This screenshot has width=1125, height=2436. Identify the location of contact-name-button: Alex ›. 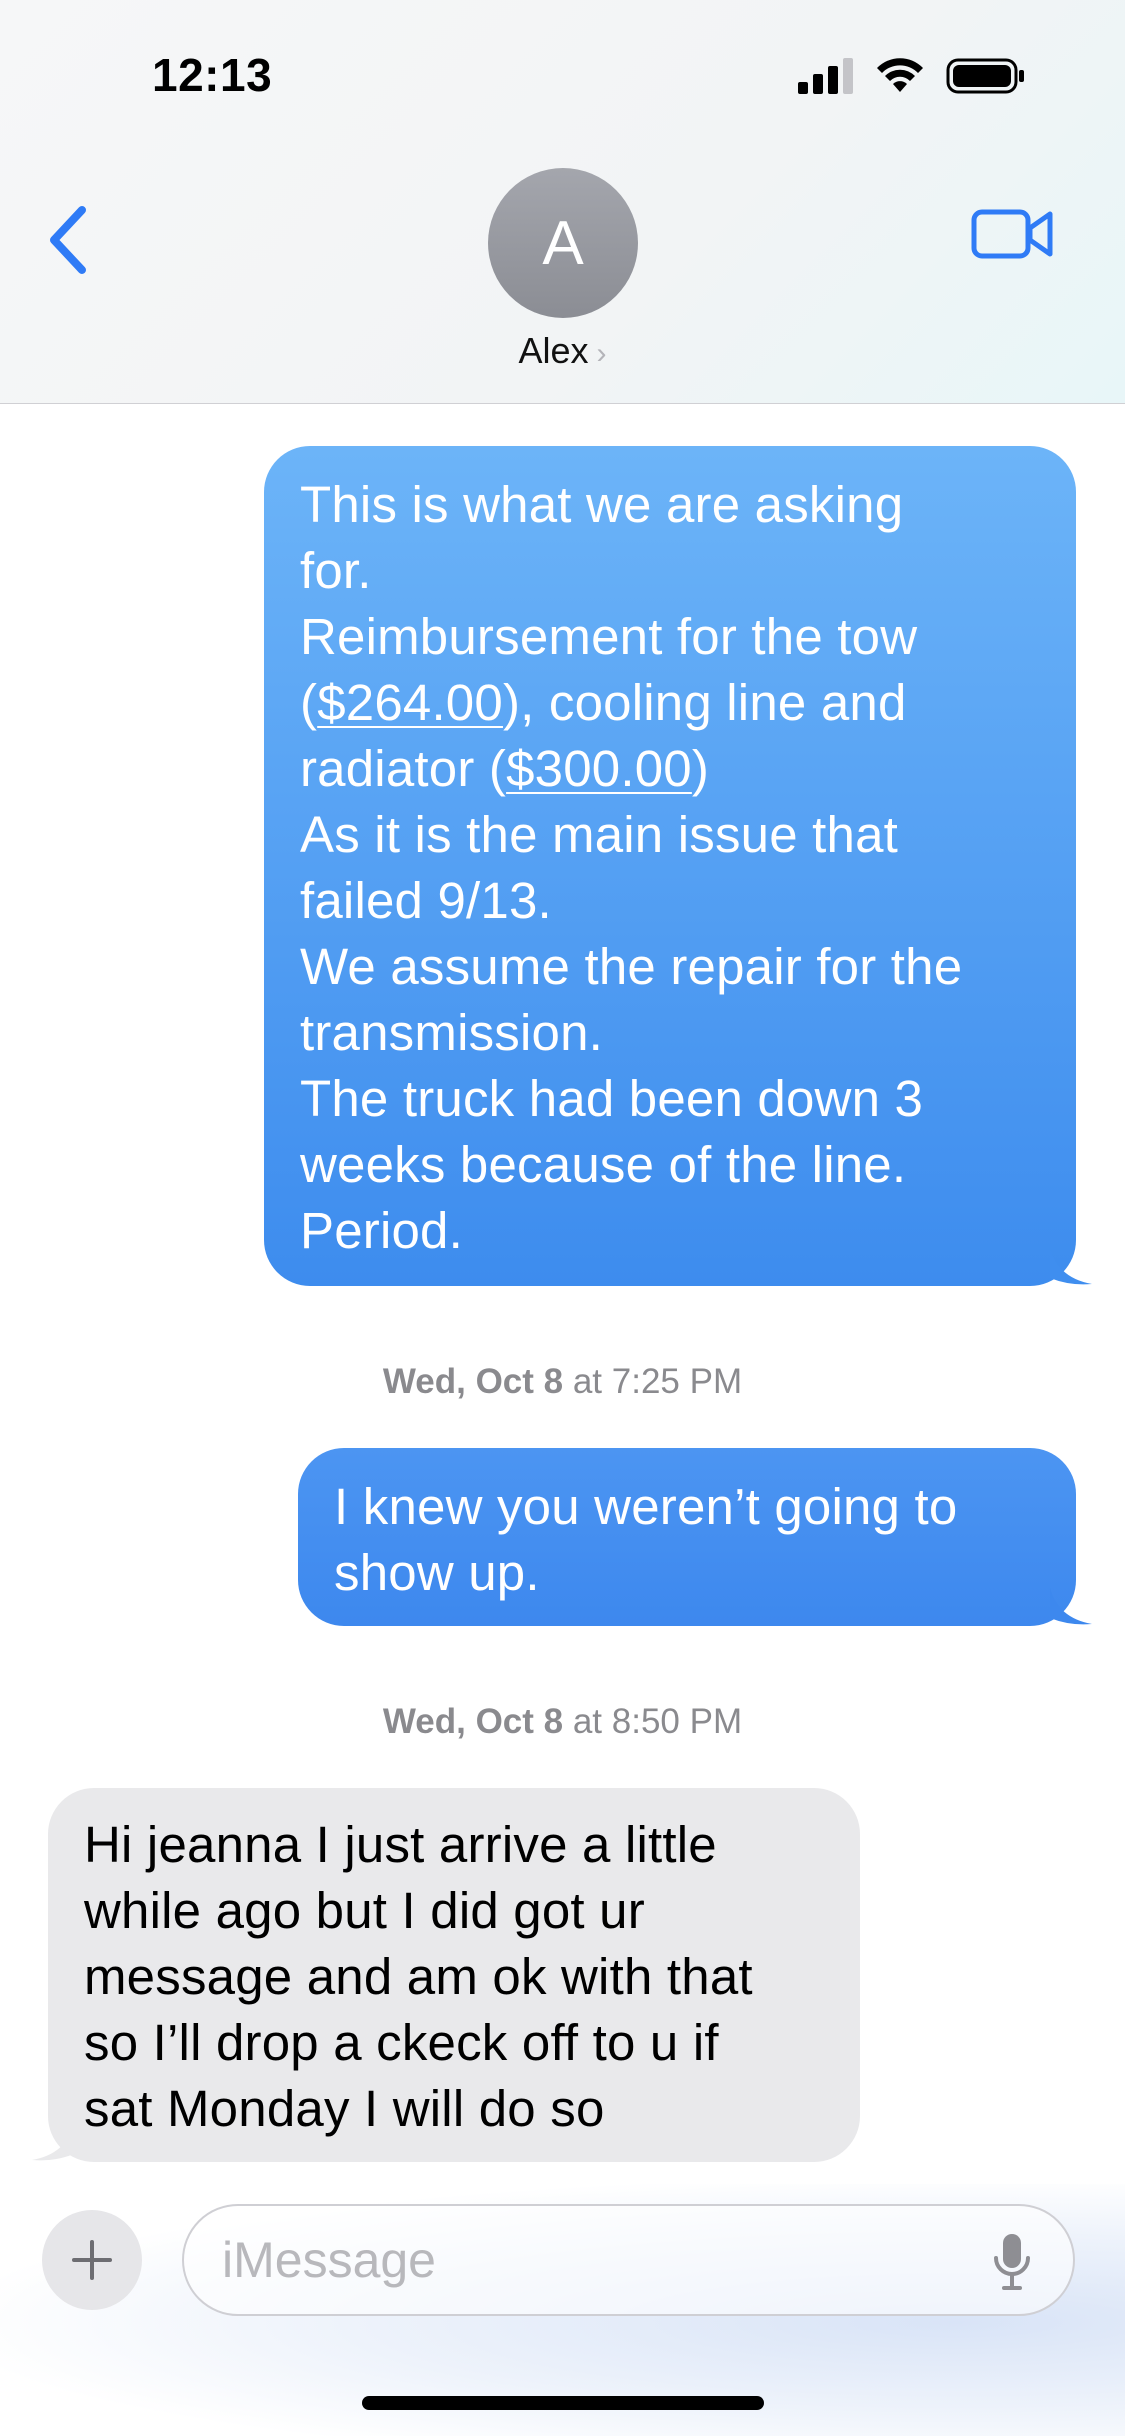
(562, 351).